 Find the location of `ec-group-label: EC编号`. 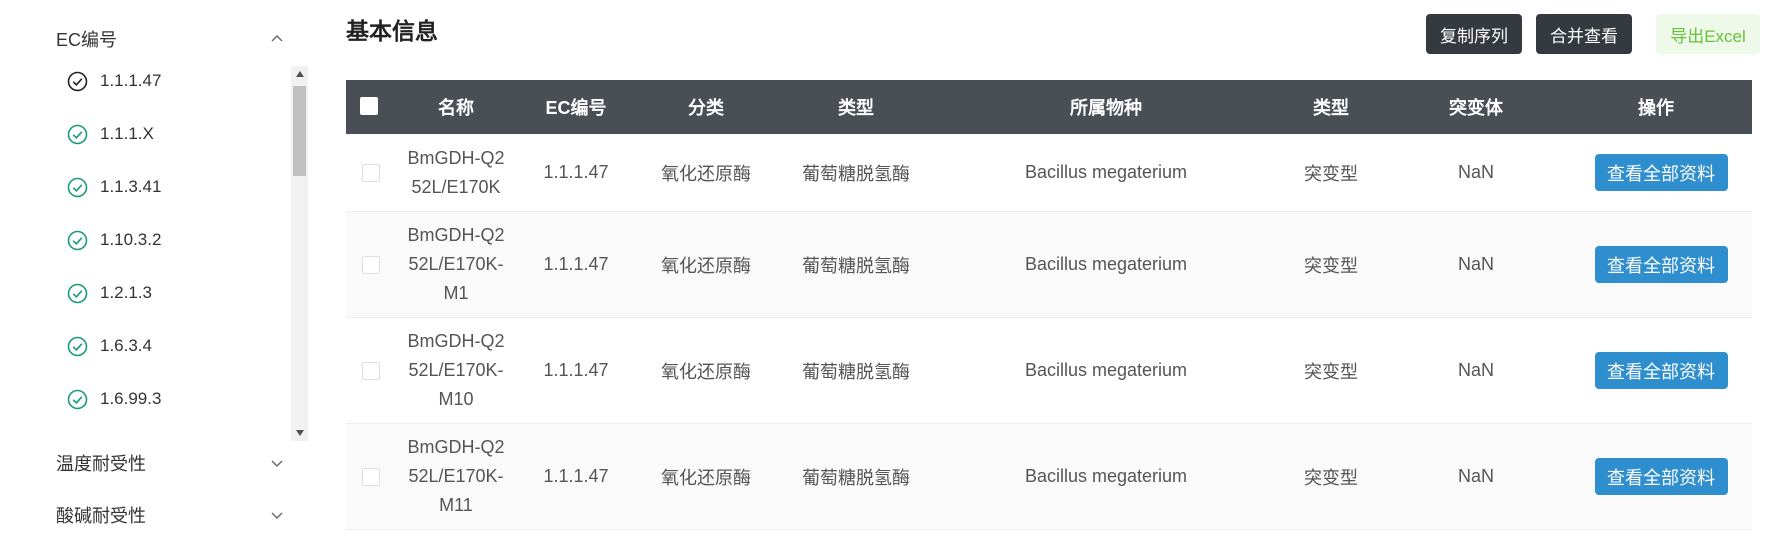

ec-group-label: EC编号 is located at coordinates (87, 40).